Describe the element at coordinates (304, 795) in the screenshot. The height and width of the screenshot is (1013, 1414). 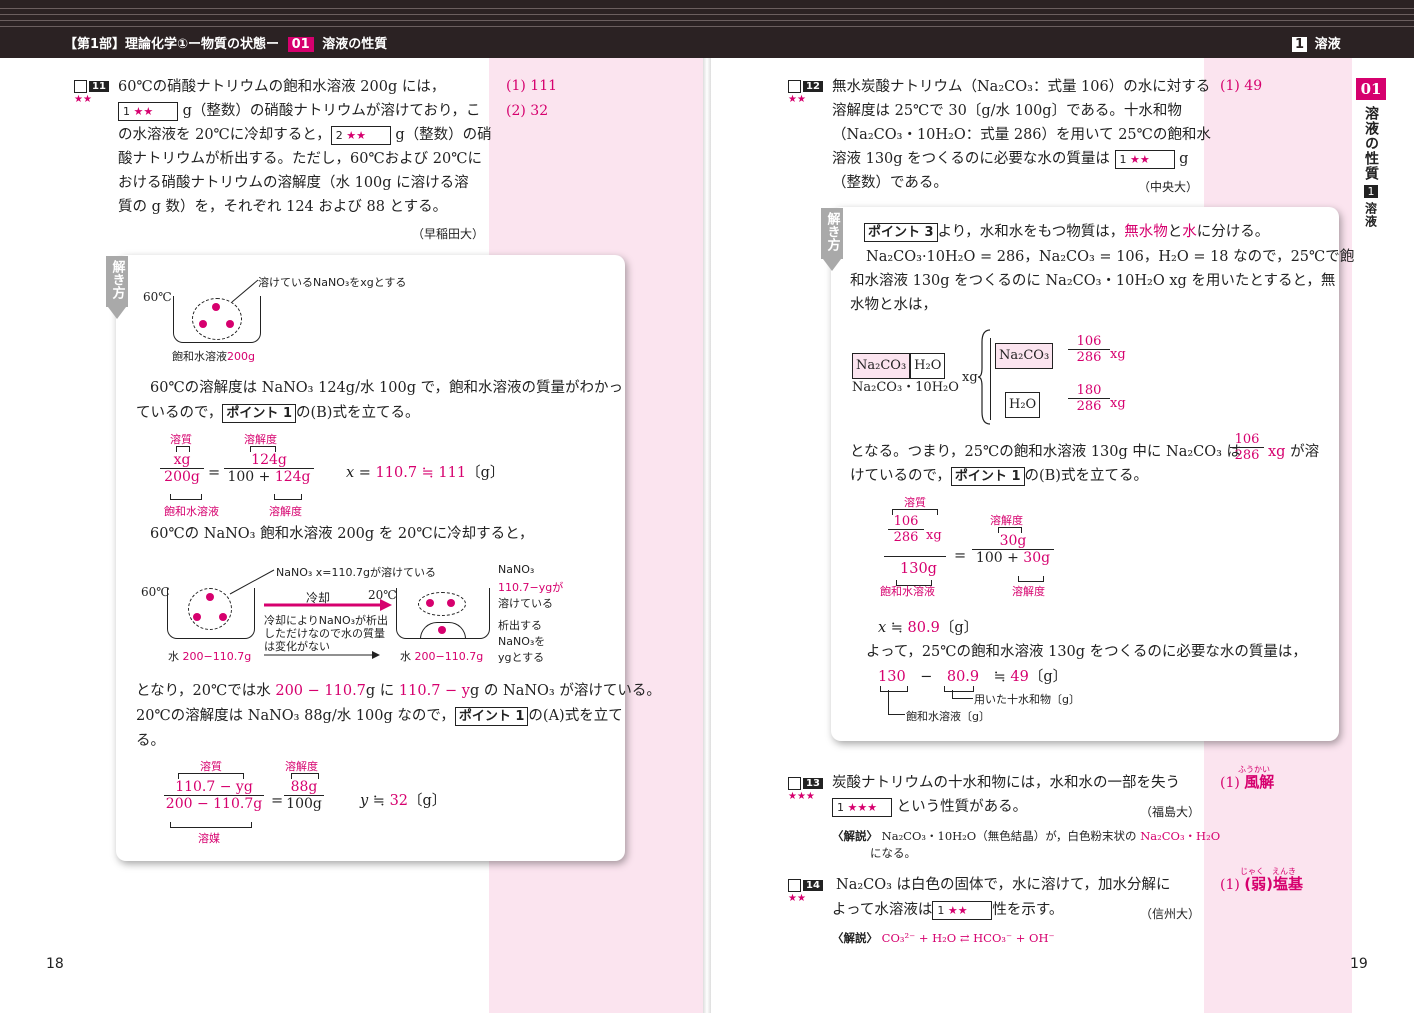
I see `f2-right-fraction: 88g 100g` at that location.